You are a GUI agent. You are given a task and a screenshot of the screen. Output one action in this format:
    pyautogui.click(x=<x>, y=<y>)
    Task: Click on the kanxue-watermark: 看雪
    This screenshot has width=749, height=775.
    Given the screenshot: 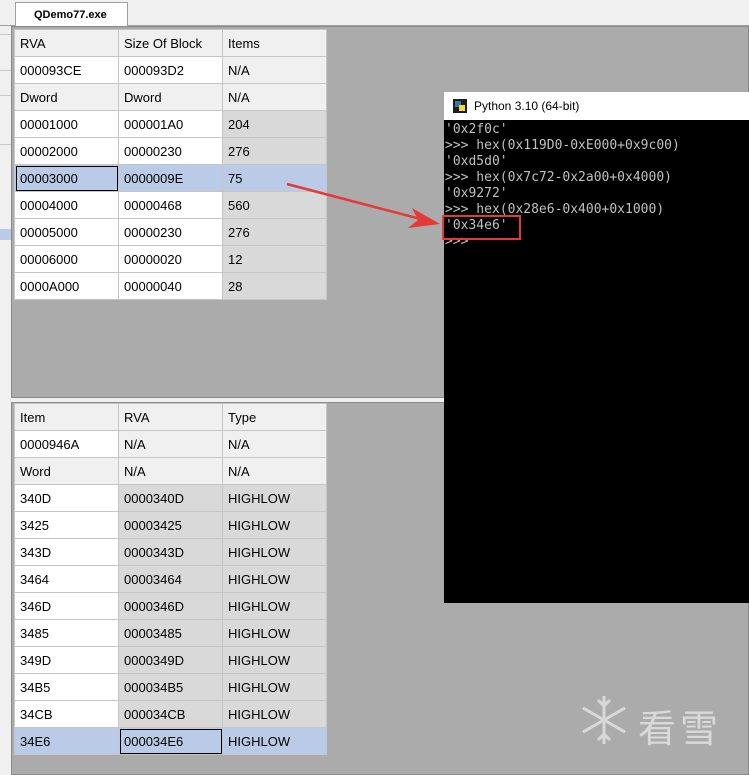 What is the action you would take?
    pyautogui.click(x=658, y=722)
    